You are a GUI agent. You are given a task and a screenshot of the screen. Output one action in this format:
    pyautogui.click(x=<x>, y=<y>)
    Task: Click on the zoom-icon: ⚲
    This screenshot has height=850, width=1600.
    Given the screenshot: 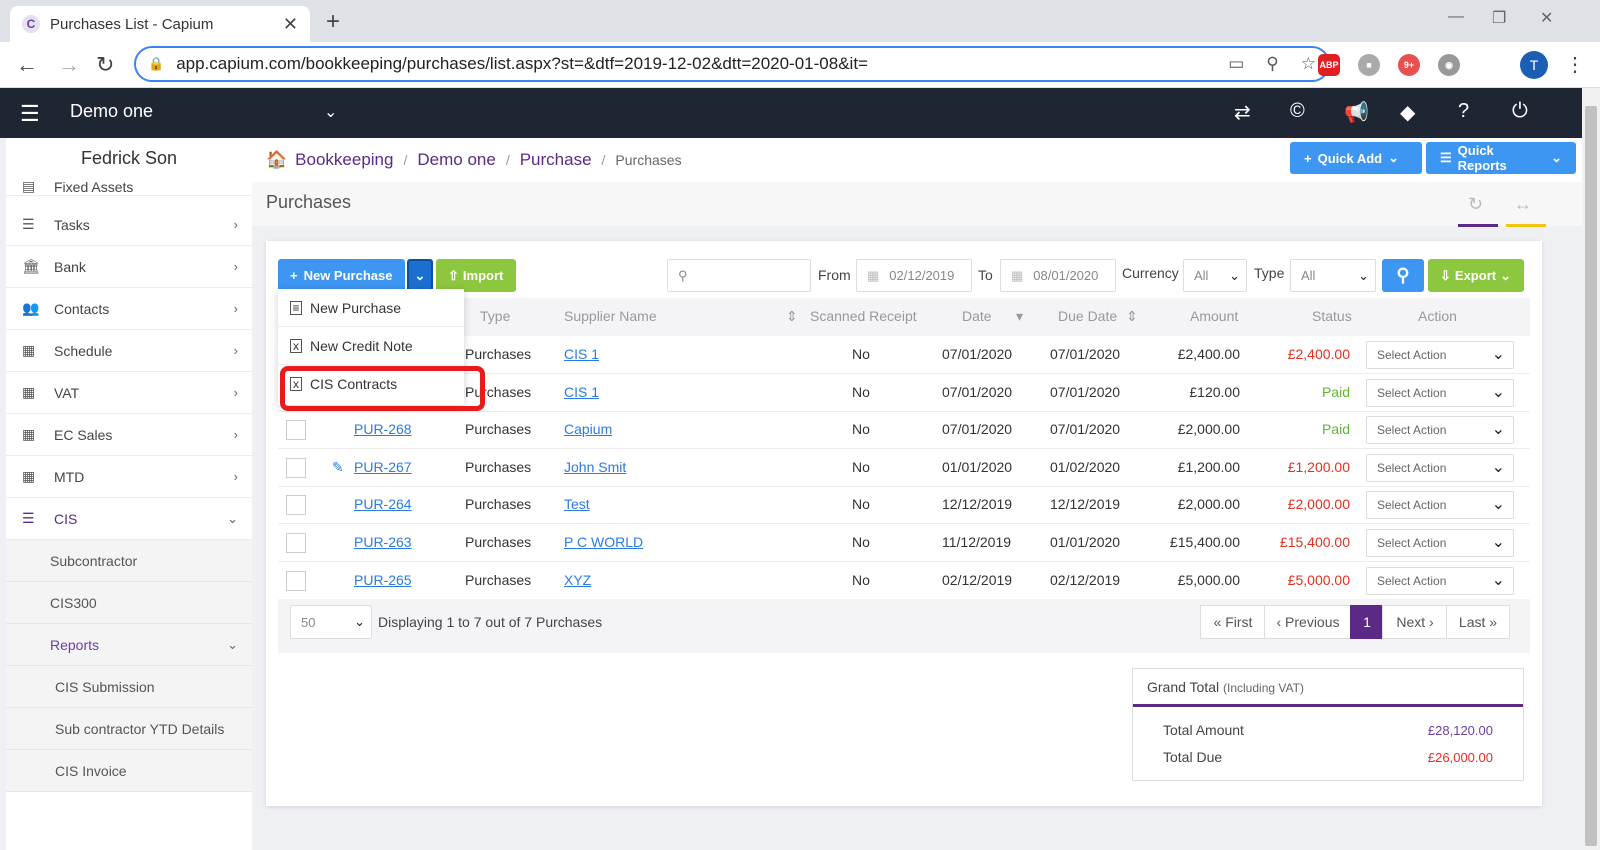 What is the action you would take?
    pyautogui.click(x=1272, y=64)
    